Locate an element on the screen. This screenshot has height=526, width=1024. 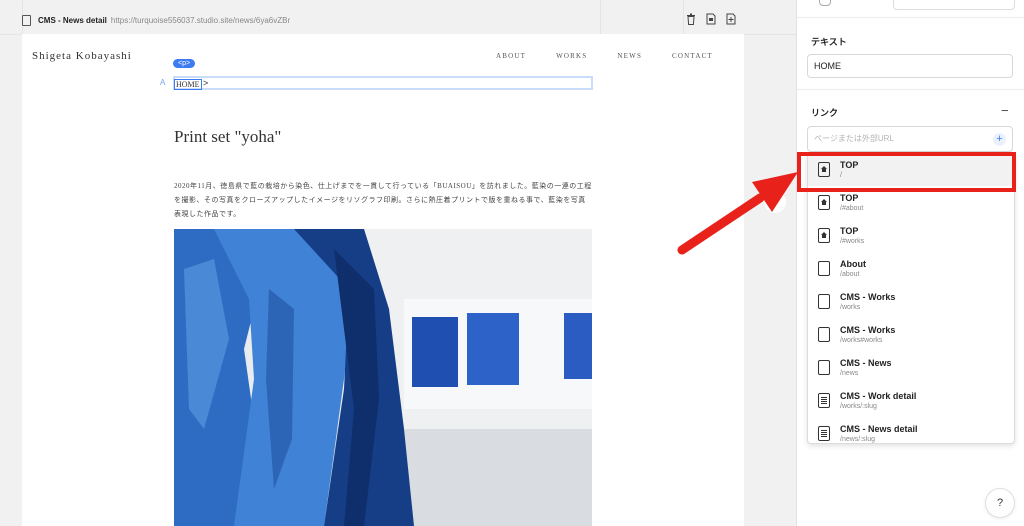
nav-item-contact: CONTACT is located at coordinates (692, 56).